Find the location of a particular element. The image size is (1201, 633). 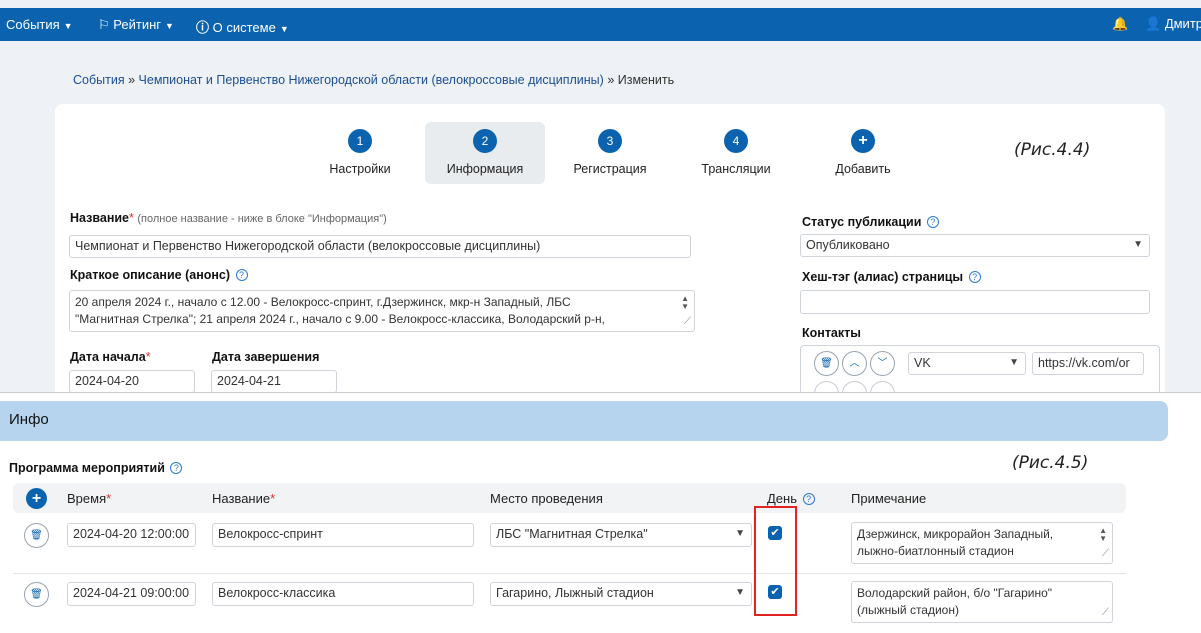

wizard-step-settings: 1 Настройки is located at coordinates (360, 153).